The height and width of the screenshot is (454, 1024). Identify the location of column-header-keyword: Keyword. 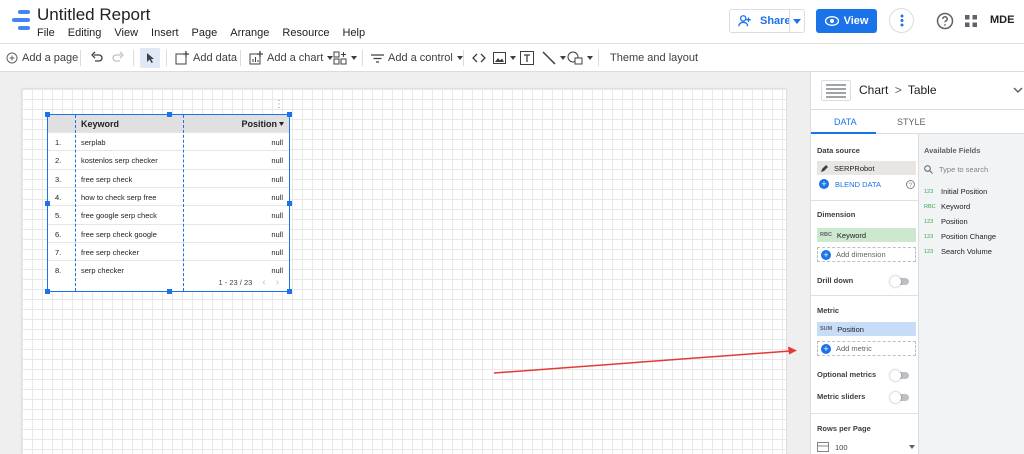
(100, 124).